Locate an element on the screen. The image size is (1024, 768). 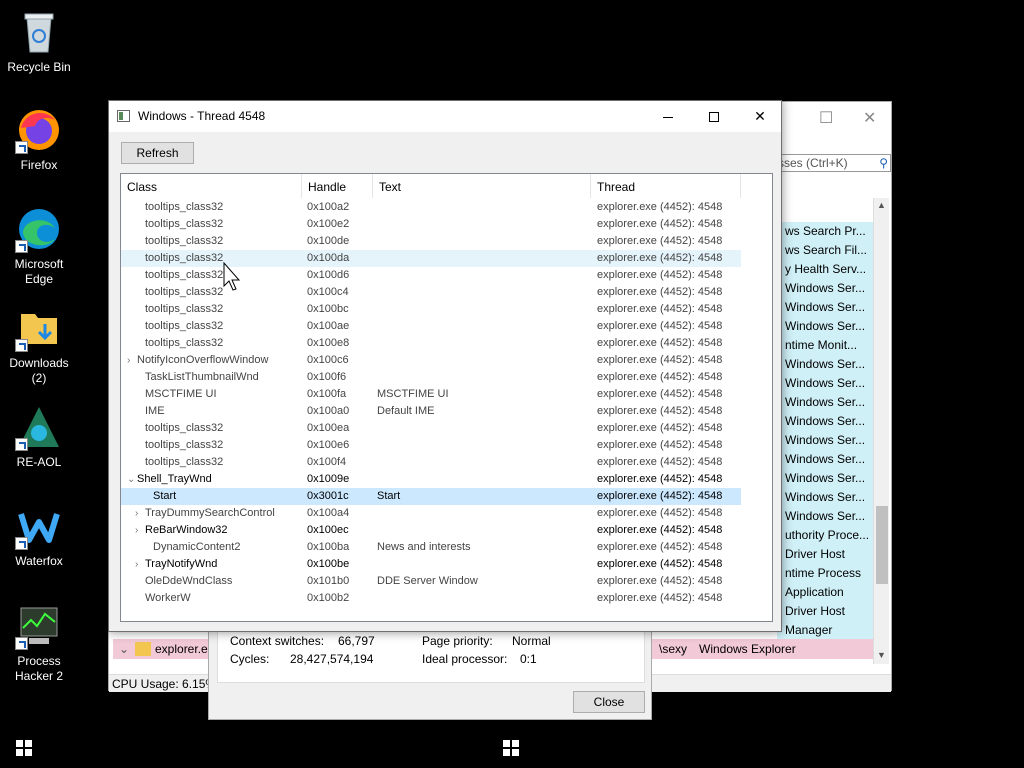
column-header-text: Text is located at coordinates (482, 186).